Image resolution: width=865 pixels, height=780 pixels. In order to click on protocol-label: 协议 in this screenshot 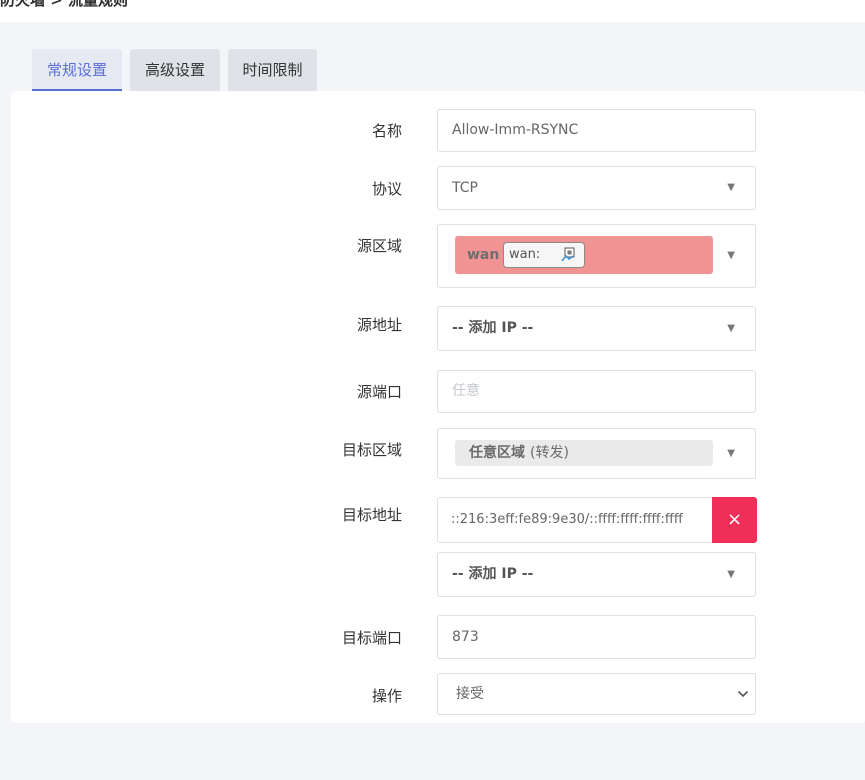, I will do `click(386, 189)`.